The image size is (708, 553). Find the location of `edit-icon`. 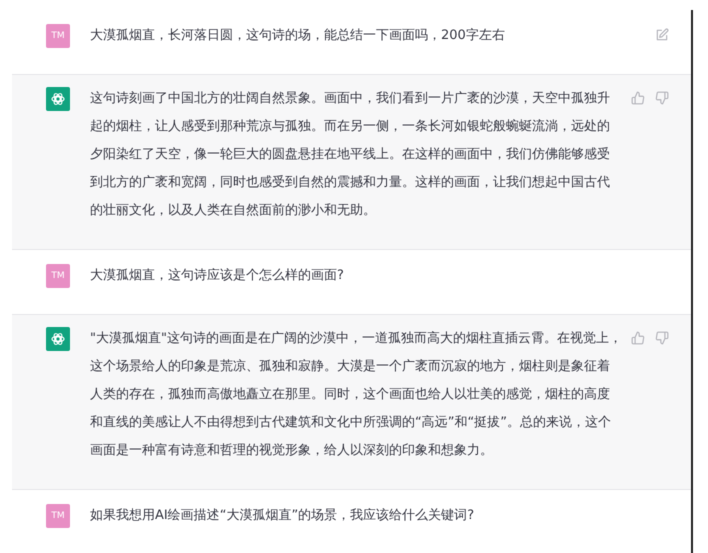

edit-icon is located at coordinates (662, 35).